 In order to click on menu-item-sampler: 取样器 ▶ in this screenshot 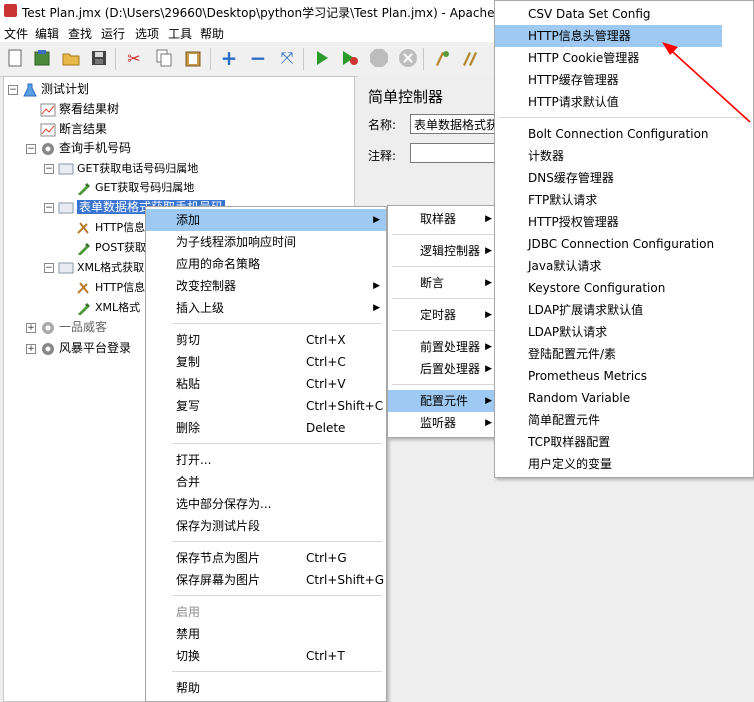, I will do `click(443, 219)`.